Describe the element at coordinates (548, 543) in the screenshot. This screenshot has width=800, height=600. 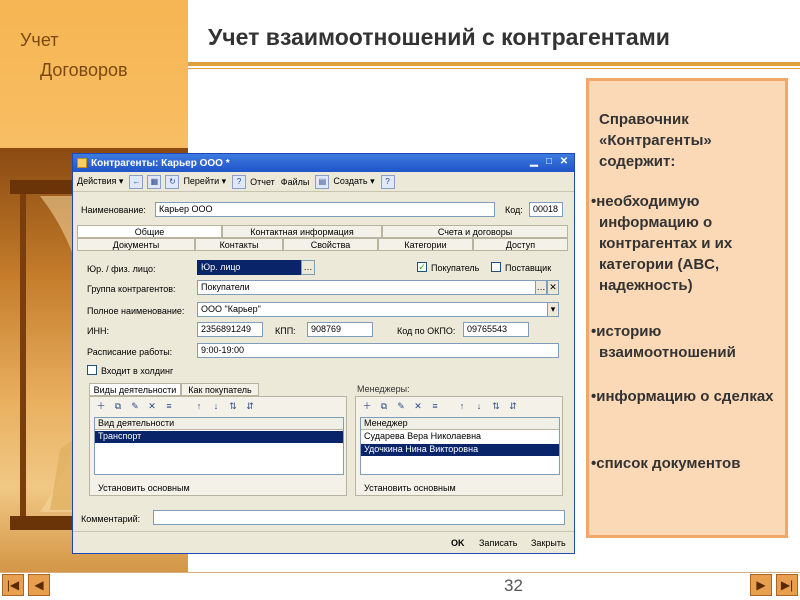
I see `close-button: Закрыть` at that location.